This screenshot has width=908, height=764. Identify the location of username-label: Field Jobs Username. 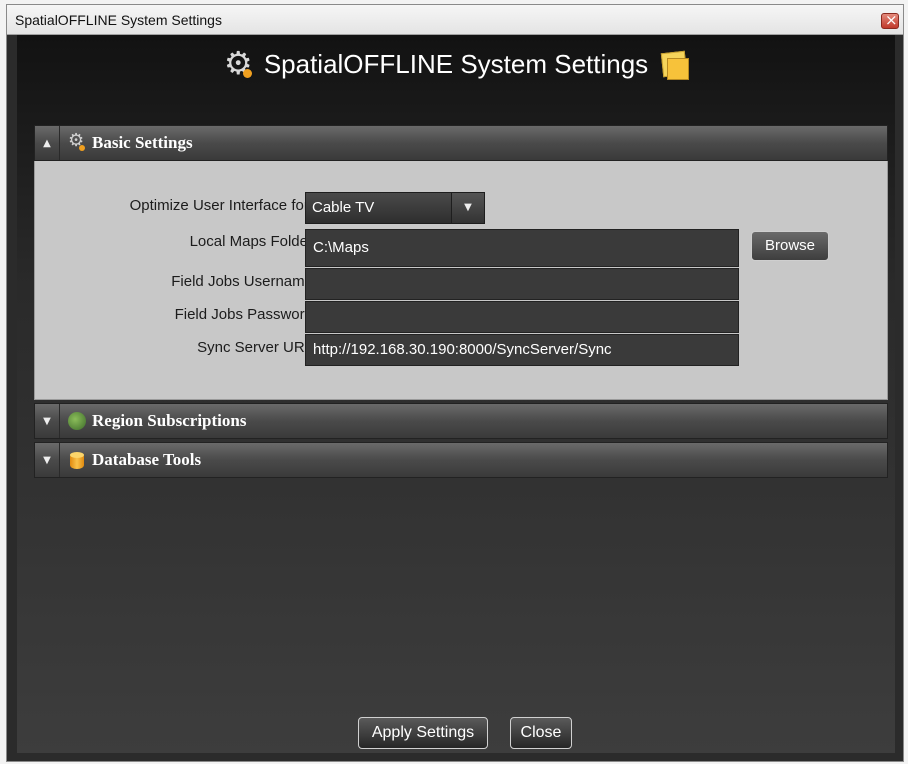
(242, 281).